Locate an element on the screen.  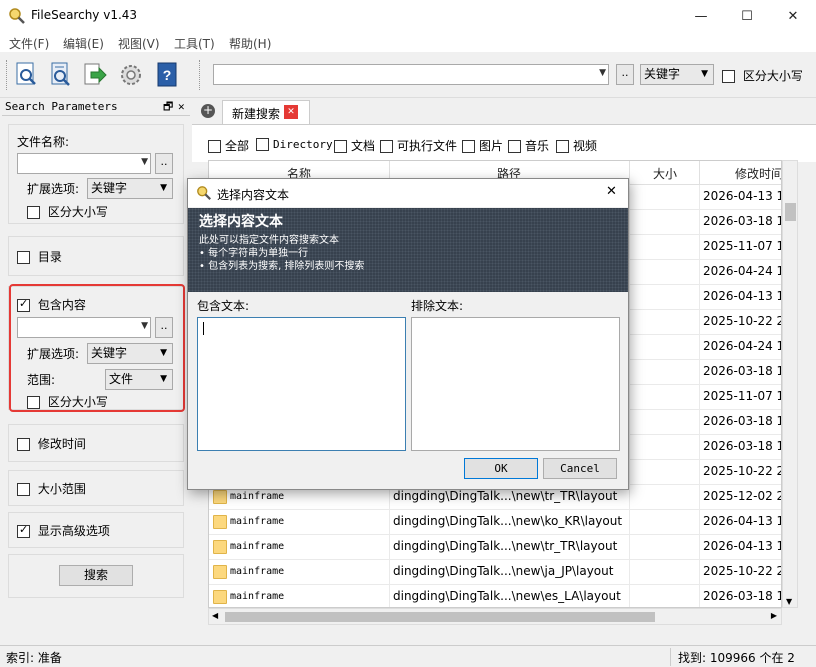
search-mode-select: 关键字 ▼ is located at coordinates (677, 74).